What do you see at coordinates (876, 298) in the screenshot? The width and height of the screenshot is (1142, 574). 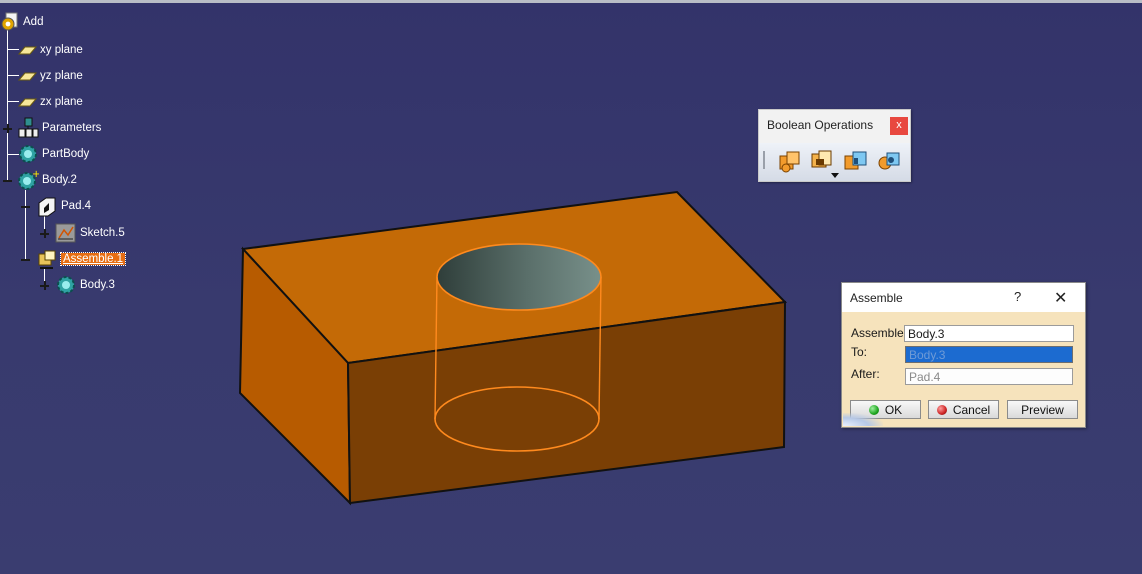 I see `dialog-title: Assemble` at bounding box center [876, 298].